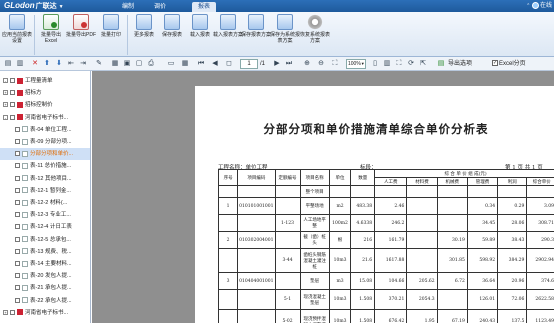 The image size is (554, 323). I want to click on zoom-select: 100%▼, so click(356, 64).